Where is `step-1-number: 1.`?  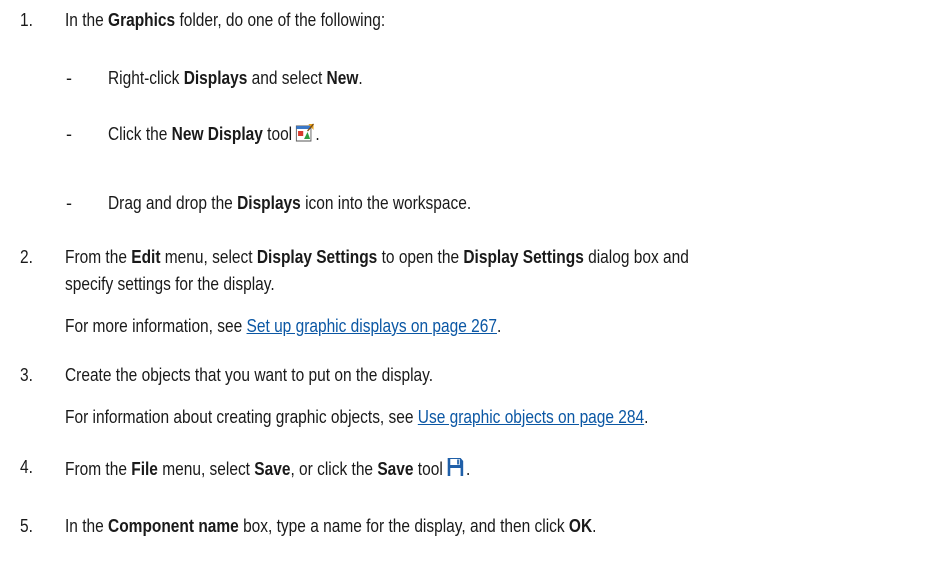 step-1-number: 1. is located at coordinates (26, 20).